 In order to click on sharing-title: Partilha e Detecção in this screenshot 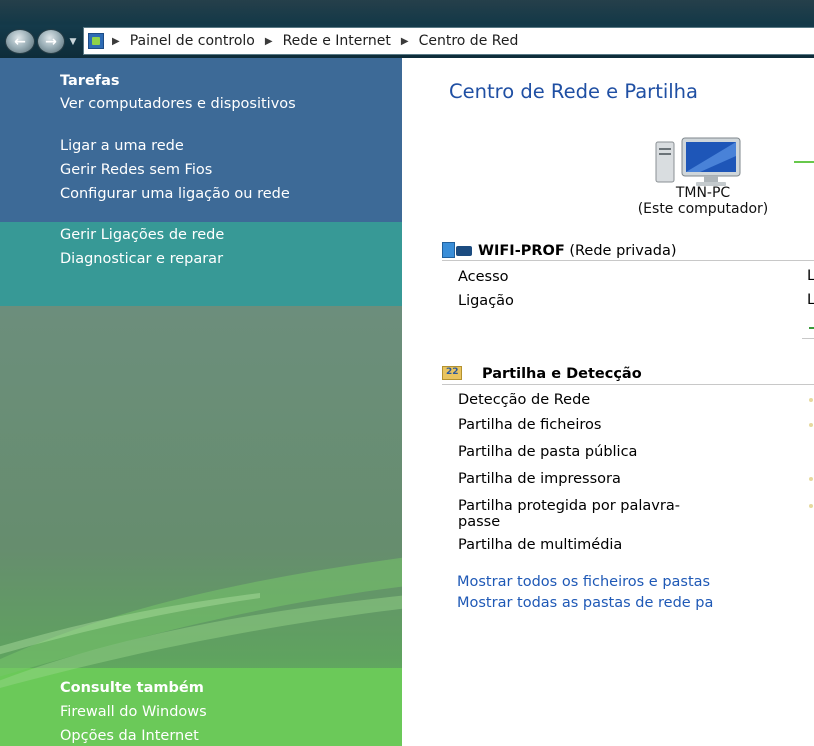, I will do `click(562, 374)`.